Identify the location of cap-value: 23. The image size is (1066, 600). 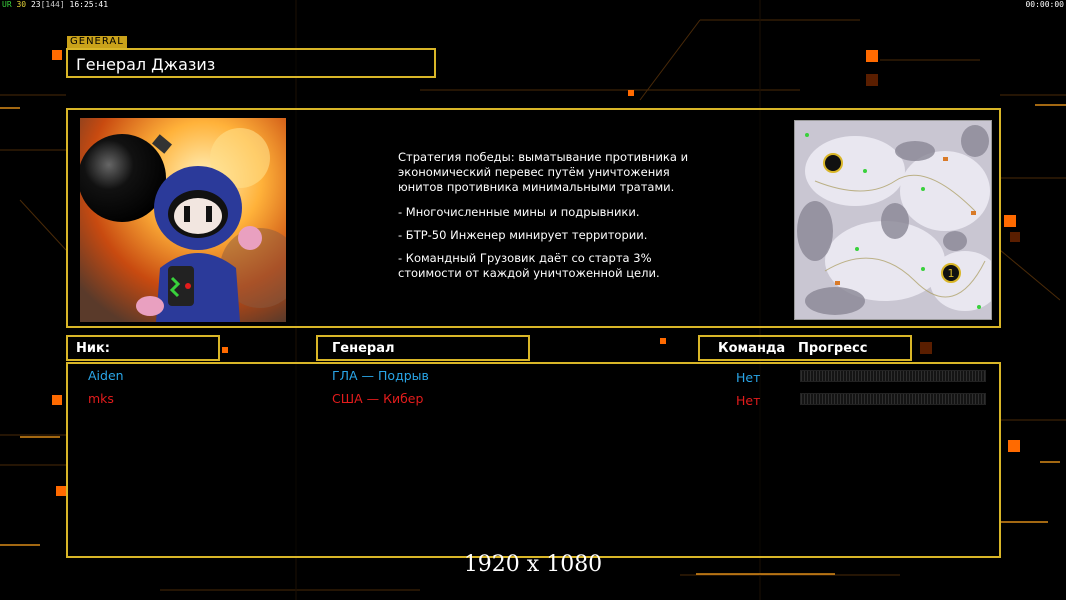
(35, 4).